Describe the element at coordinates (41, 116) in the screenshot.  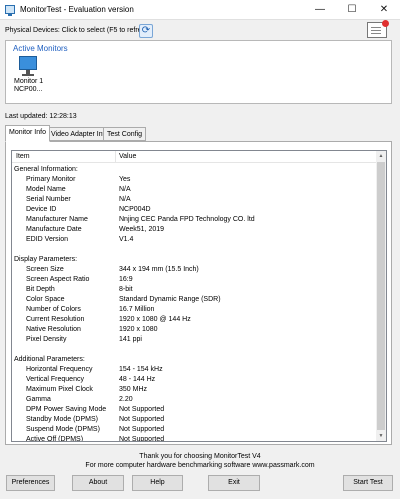
I see `last-updated-label: Last updated: 12:28:13` at that location.